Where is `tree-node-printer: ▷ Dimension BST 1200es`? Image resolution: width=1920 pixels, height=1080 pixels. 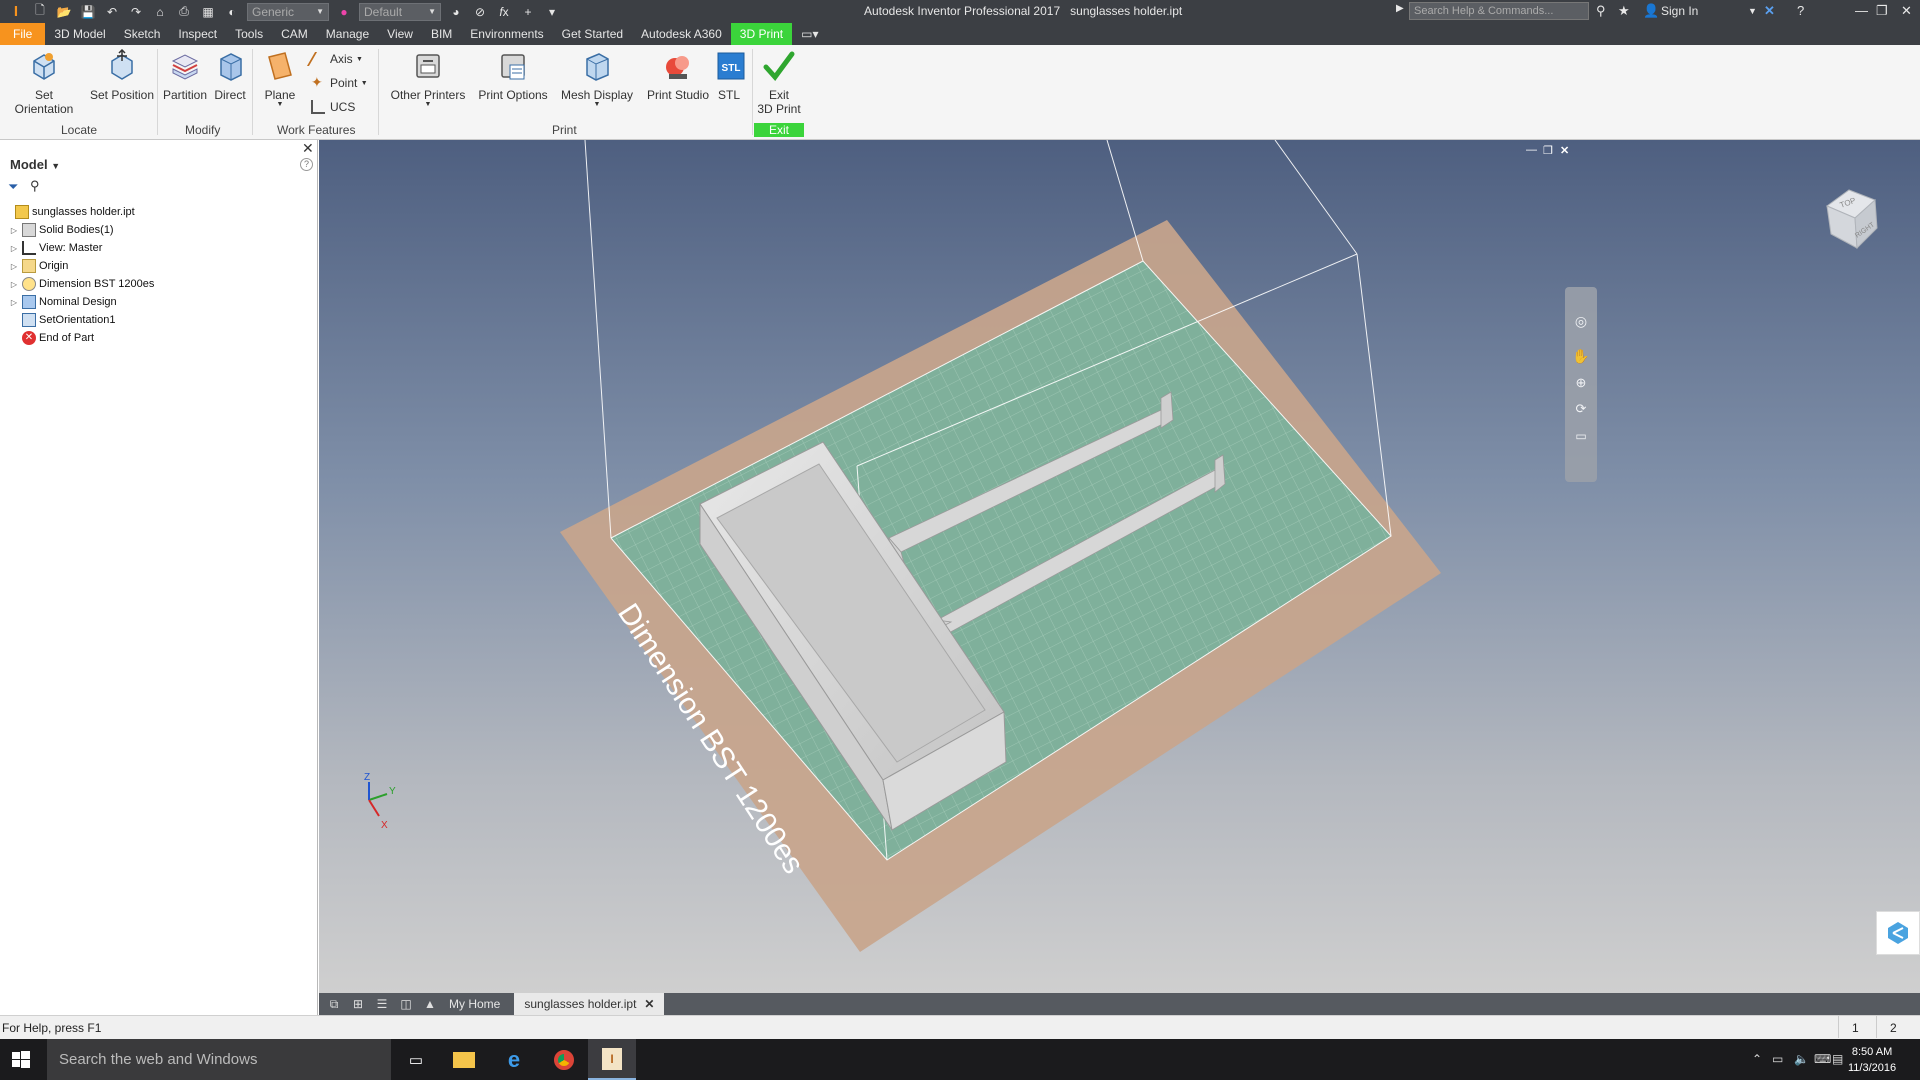 tree-node-printer: ▷ Dimension BST 1200es is located at coordinates (158, 284).